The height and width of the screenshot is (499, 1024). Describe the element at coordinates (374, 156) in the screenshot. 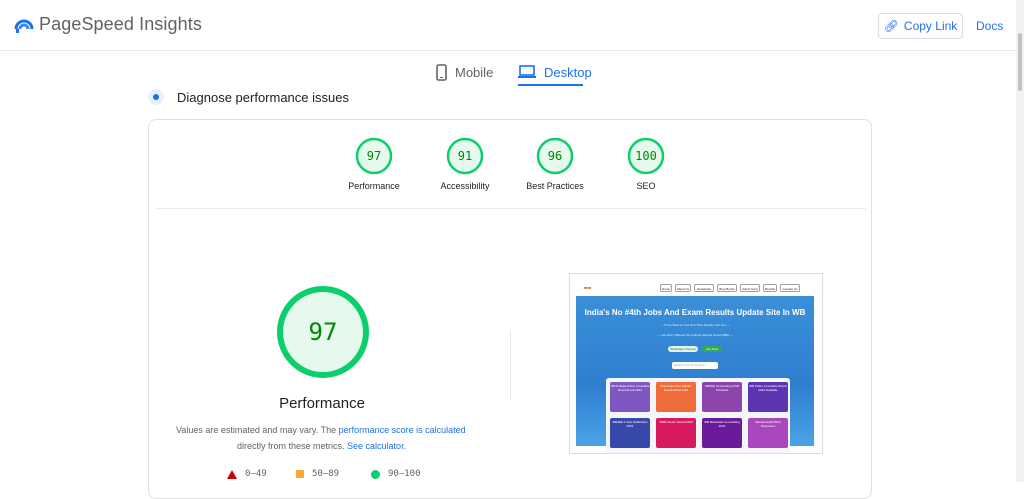

I see `gauge-score: 97` at that location.